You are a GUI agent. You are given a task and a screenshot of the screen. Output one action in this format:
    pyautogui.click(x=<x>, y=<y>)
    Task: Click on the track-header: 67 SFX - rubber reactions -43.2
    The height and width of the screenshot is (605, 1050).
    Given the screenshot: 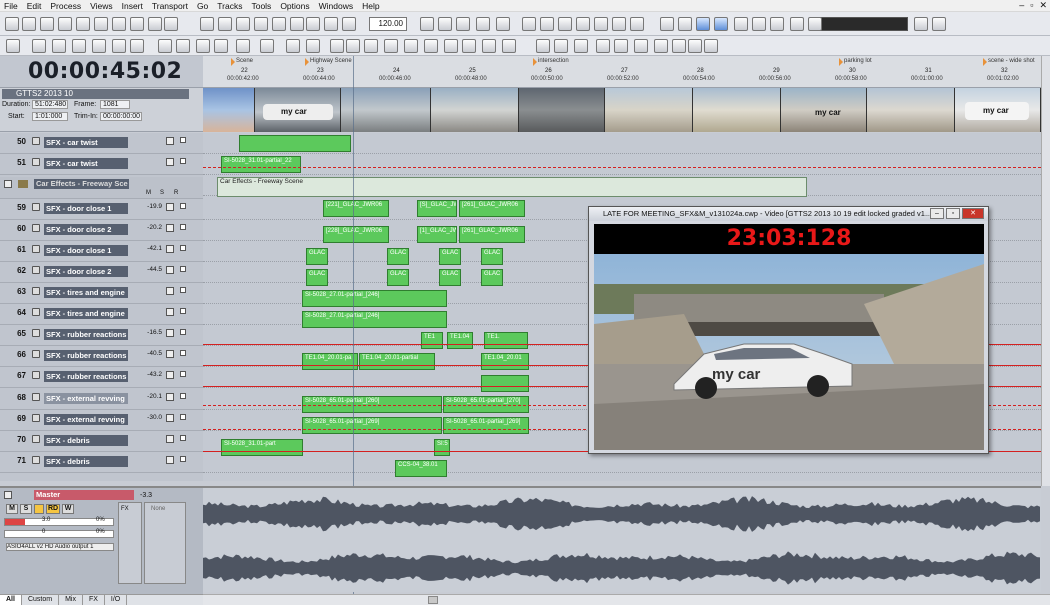 What is the action you would take?
    pyautogui.click(x=101, y=377)
    